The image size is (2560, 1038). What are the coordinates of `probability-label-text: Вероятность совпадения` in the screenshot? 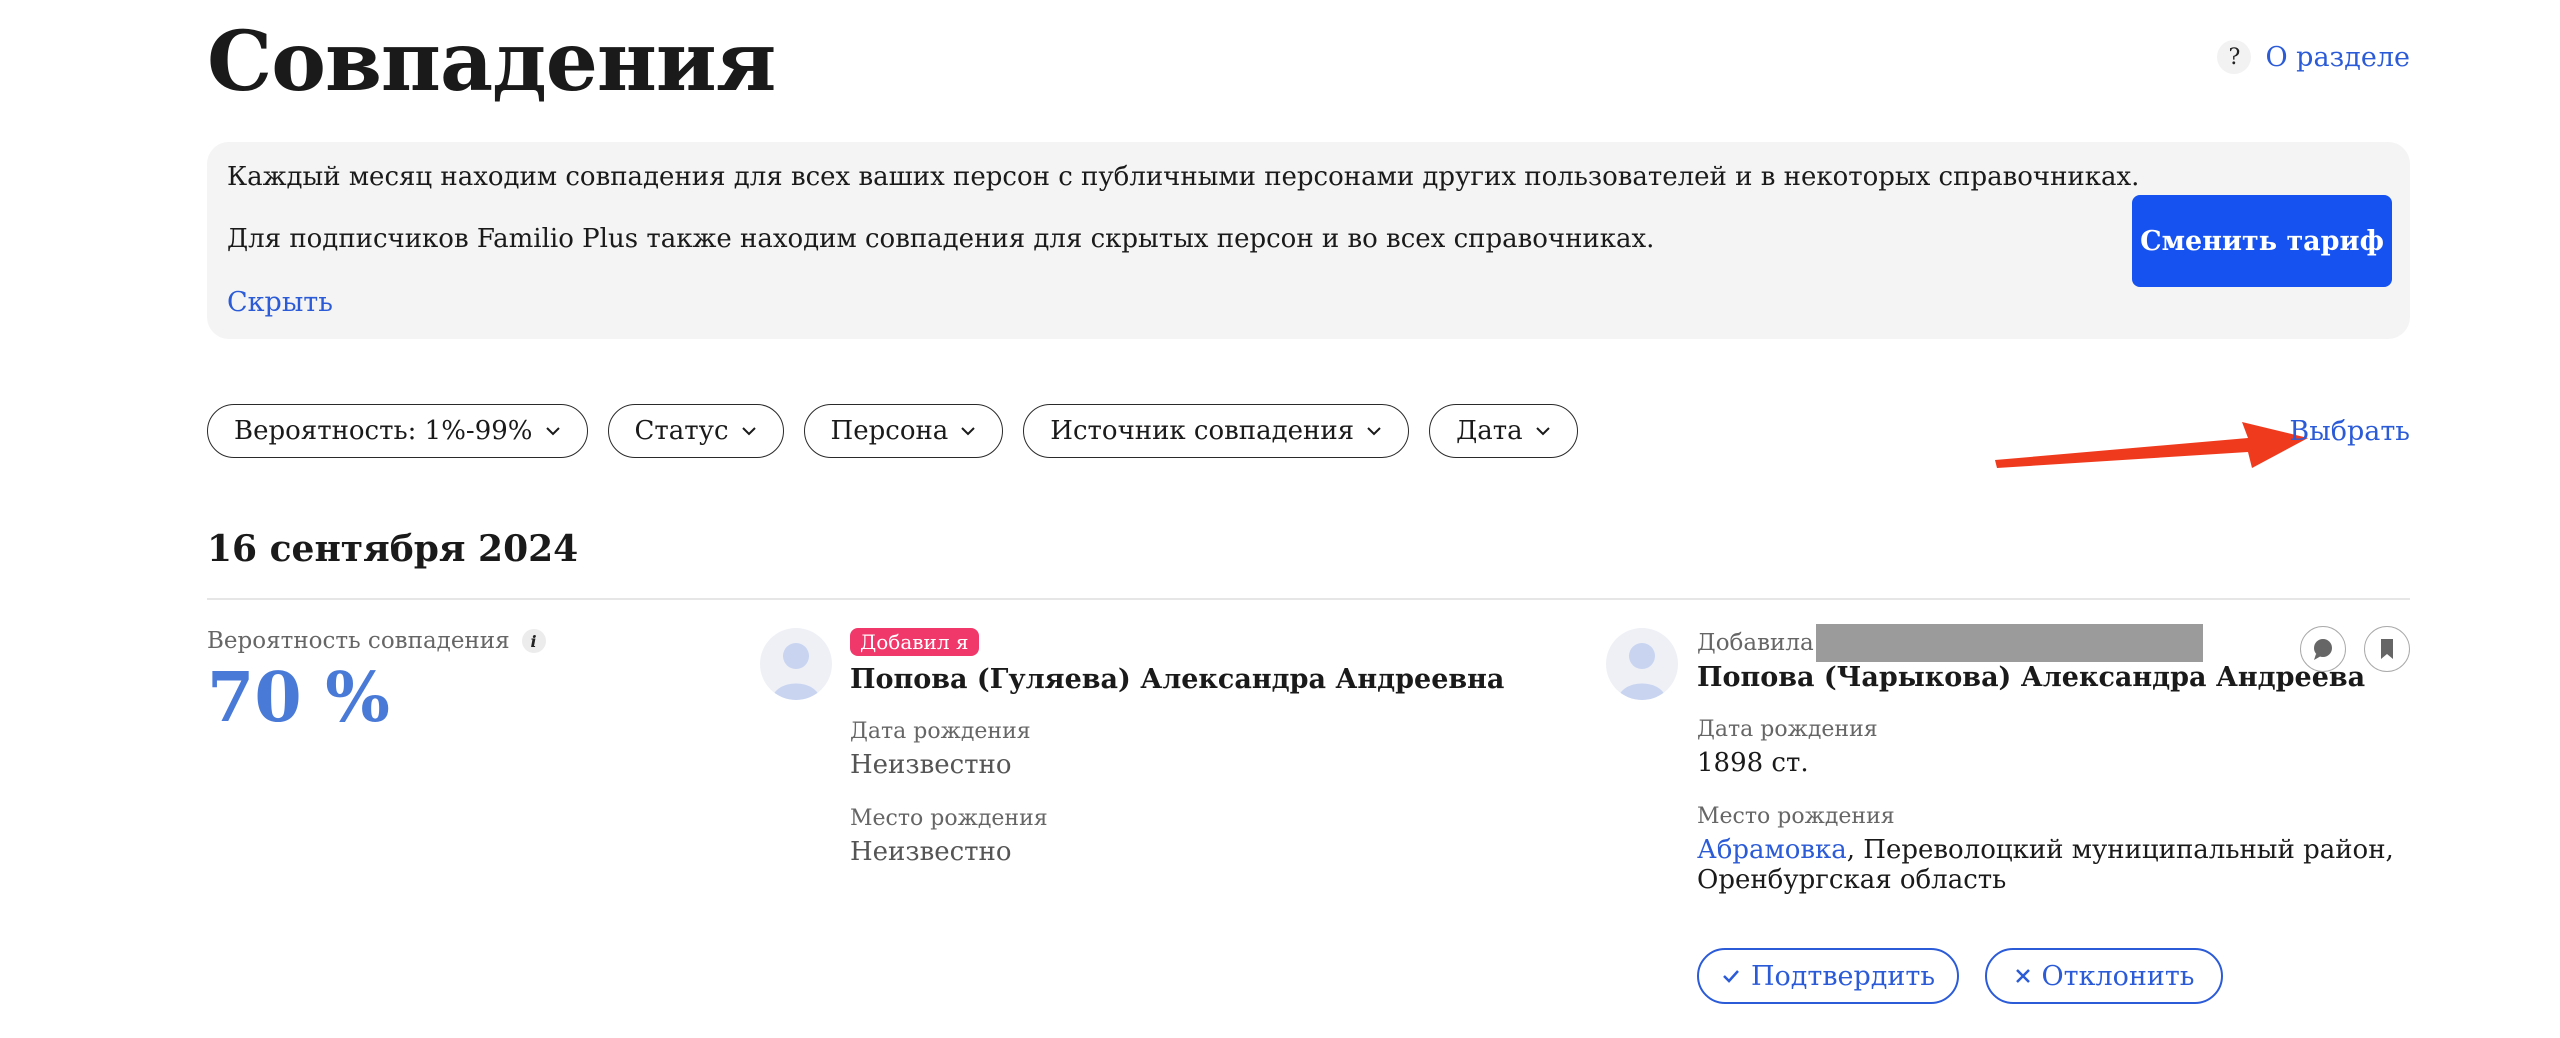 It's located at (358, 641).